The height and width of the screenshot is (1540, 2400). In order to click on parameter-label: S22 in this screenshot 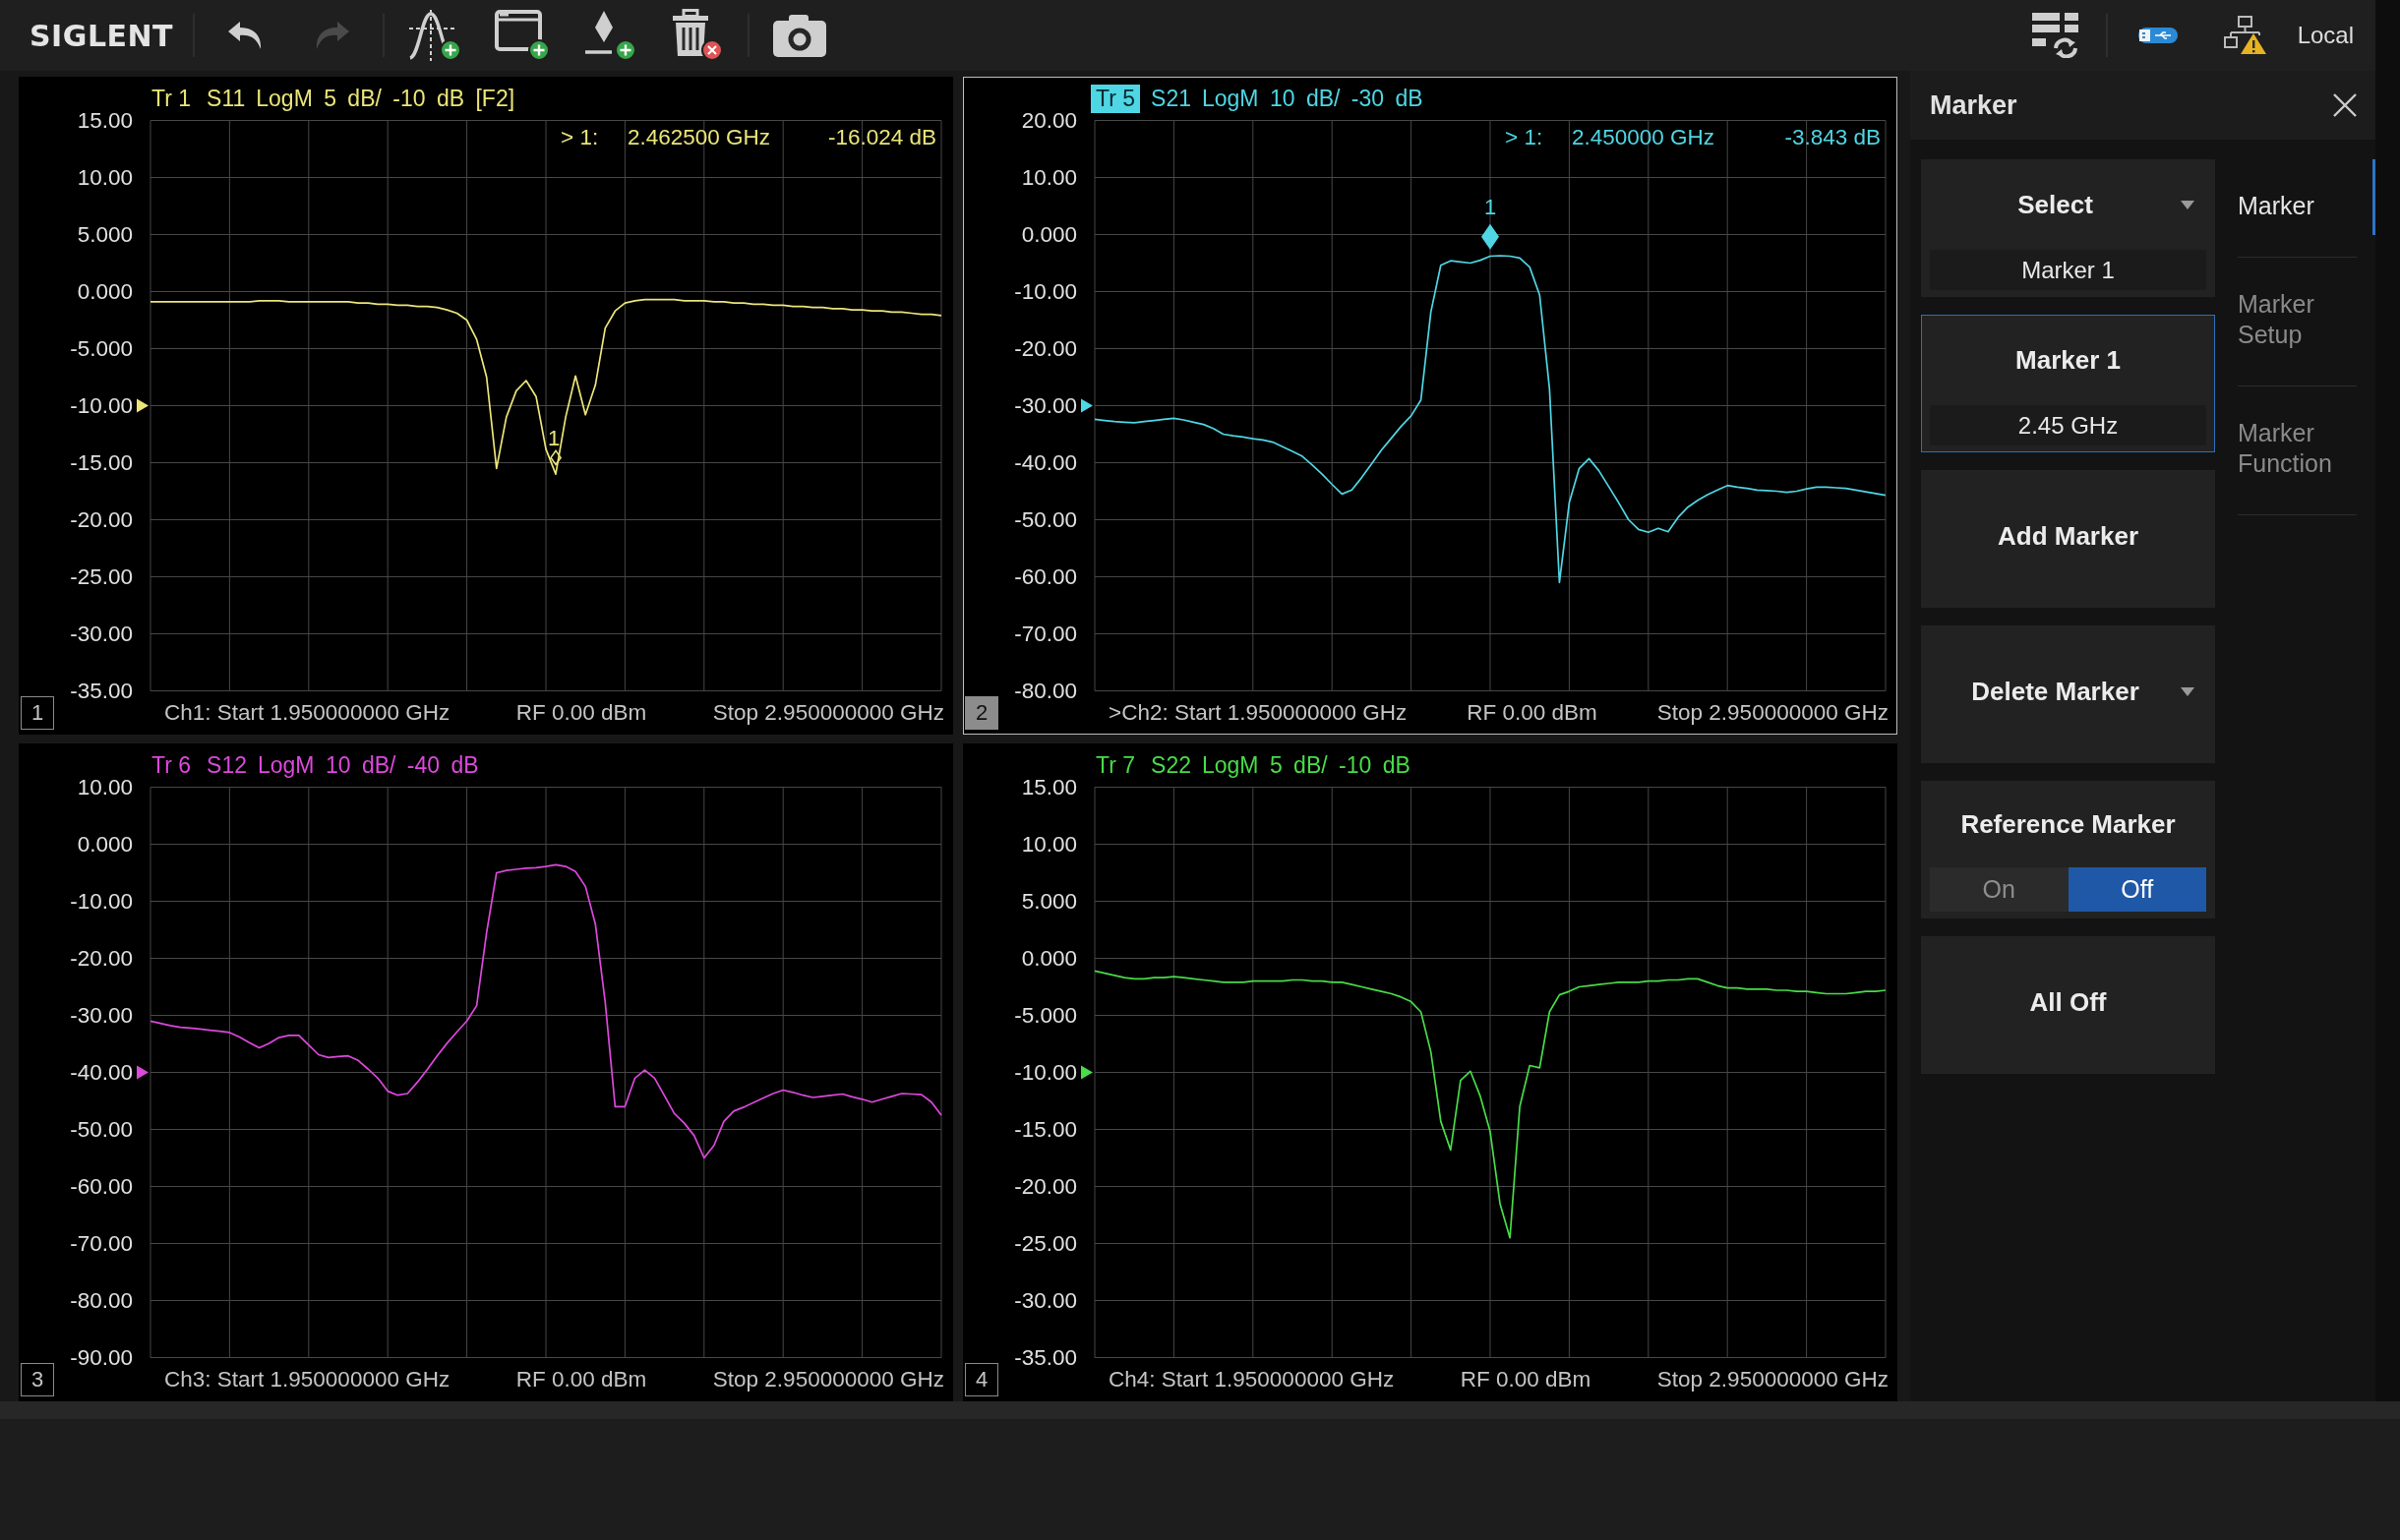, I will do `click(1171, 765)`.